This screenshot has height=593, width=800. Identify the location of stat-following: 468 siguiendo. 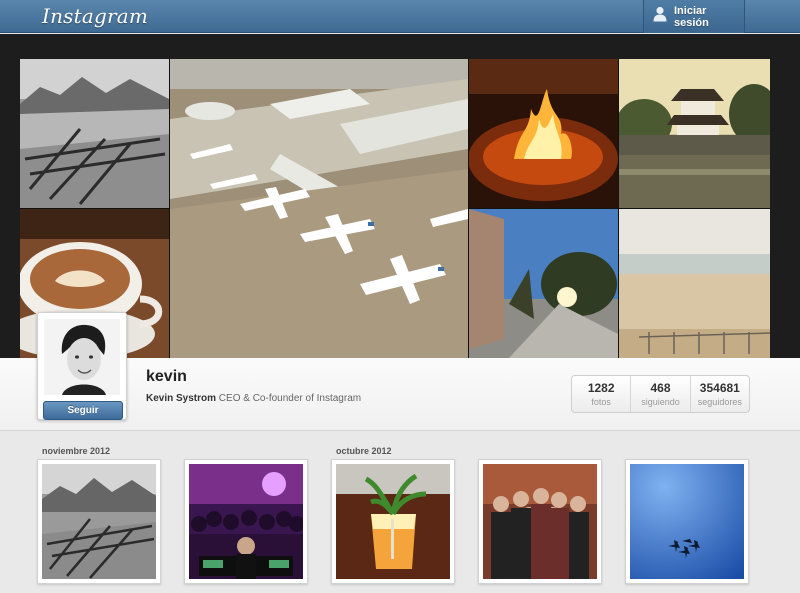
(661, 394).